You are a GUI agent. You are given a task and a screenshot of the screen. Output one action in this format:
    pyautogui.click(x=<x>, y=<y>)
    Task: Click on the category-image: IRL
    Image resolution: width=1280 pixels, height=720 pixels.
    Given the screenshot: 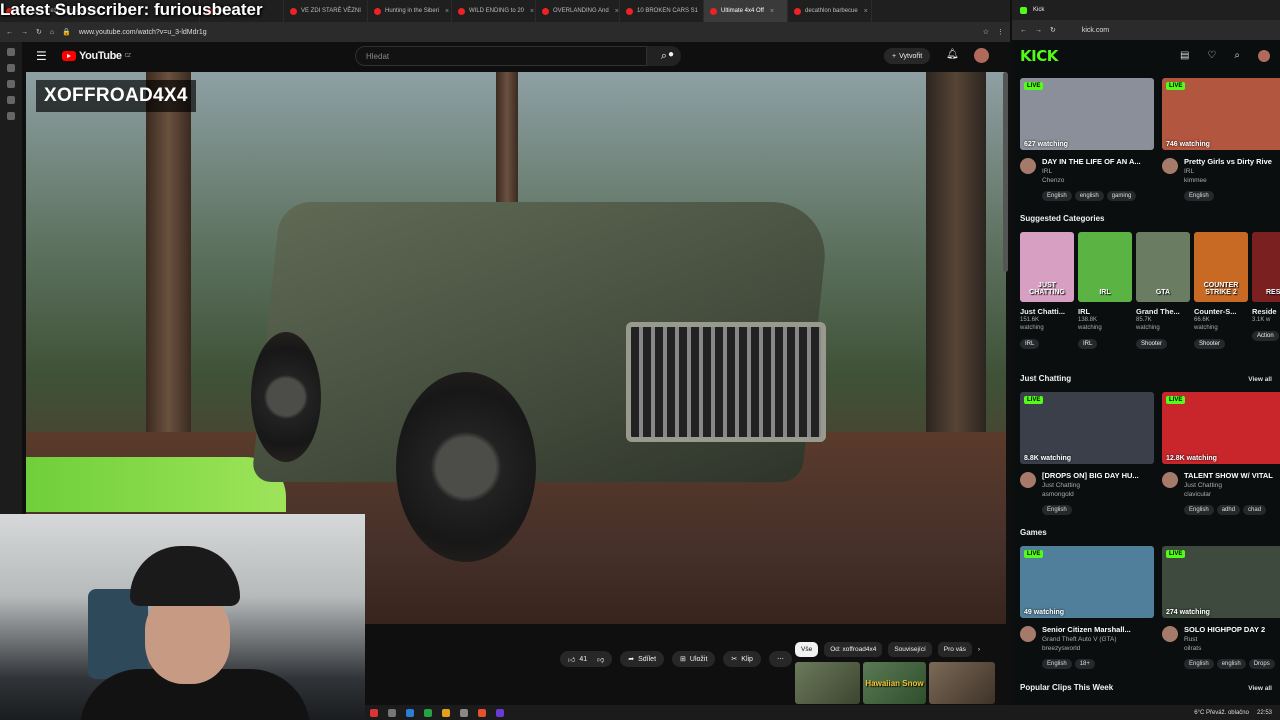 What is the action you would take?
    pyautogui.click(x=1105, y=267)
    